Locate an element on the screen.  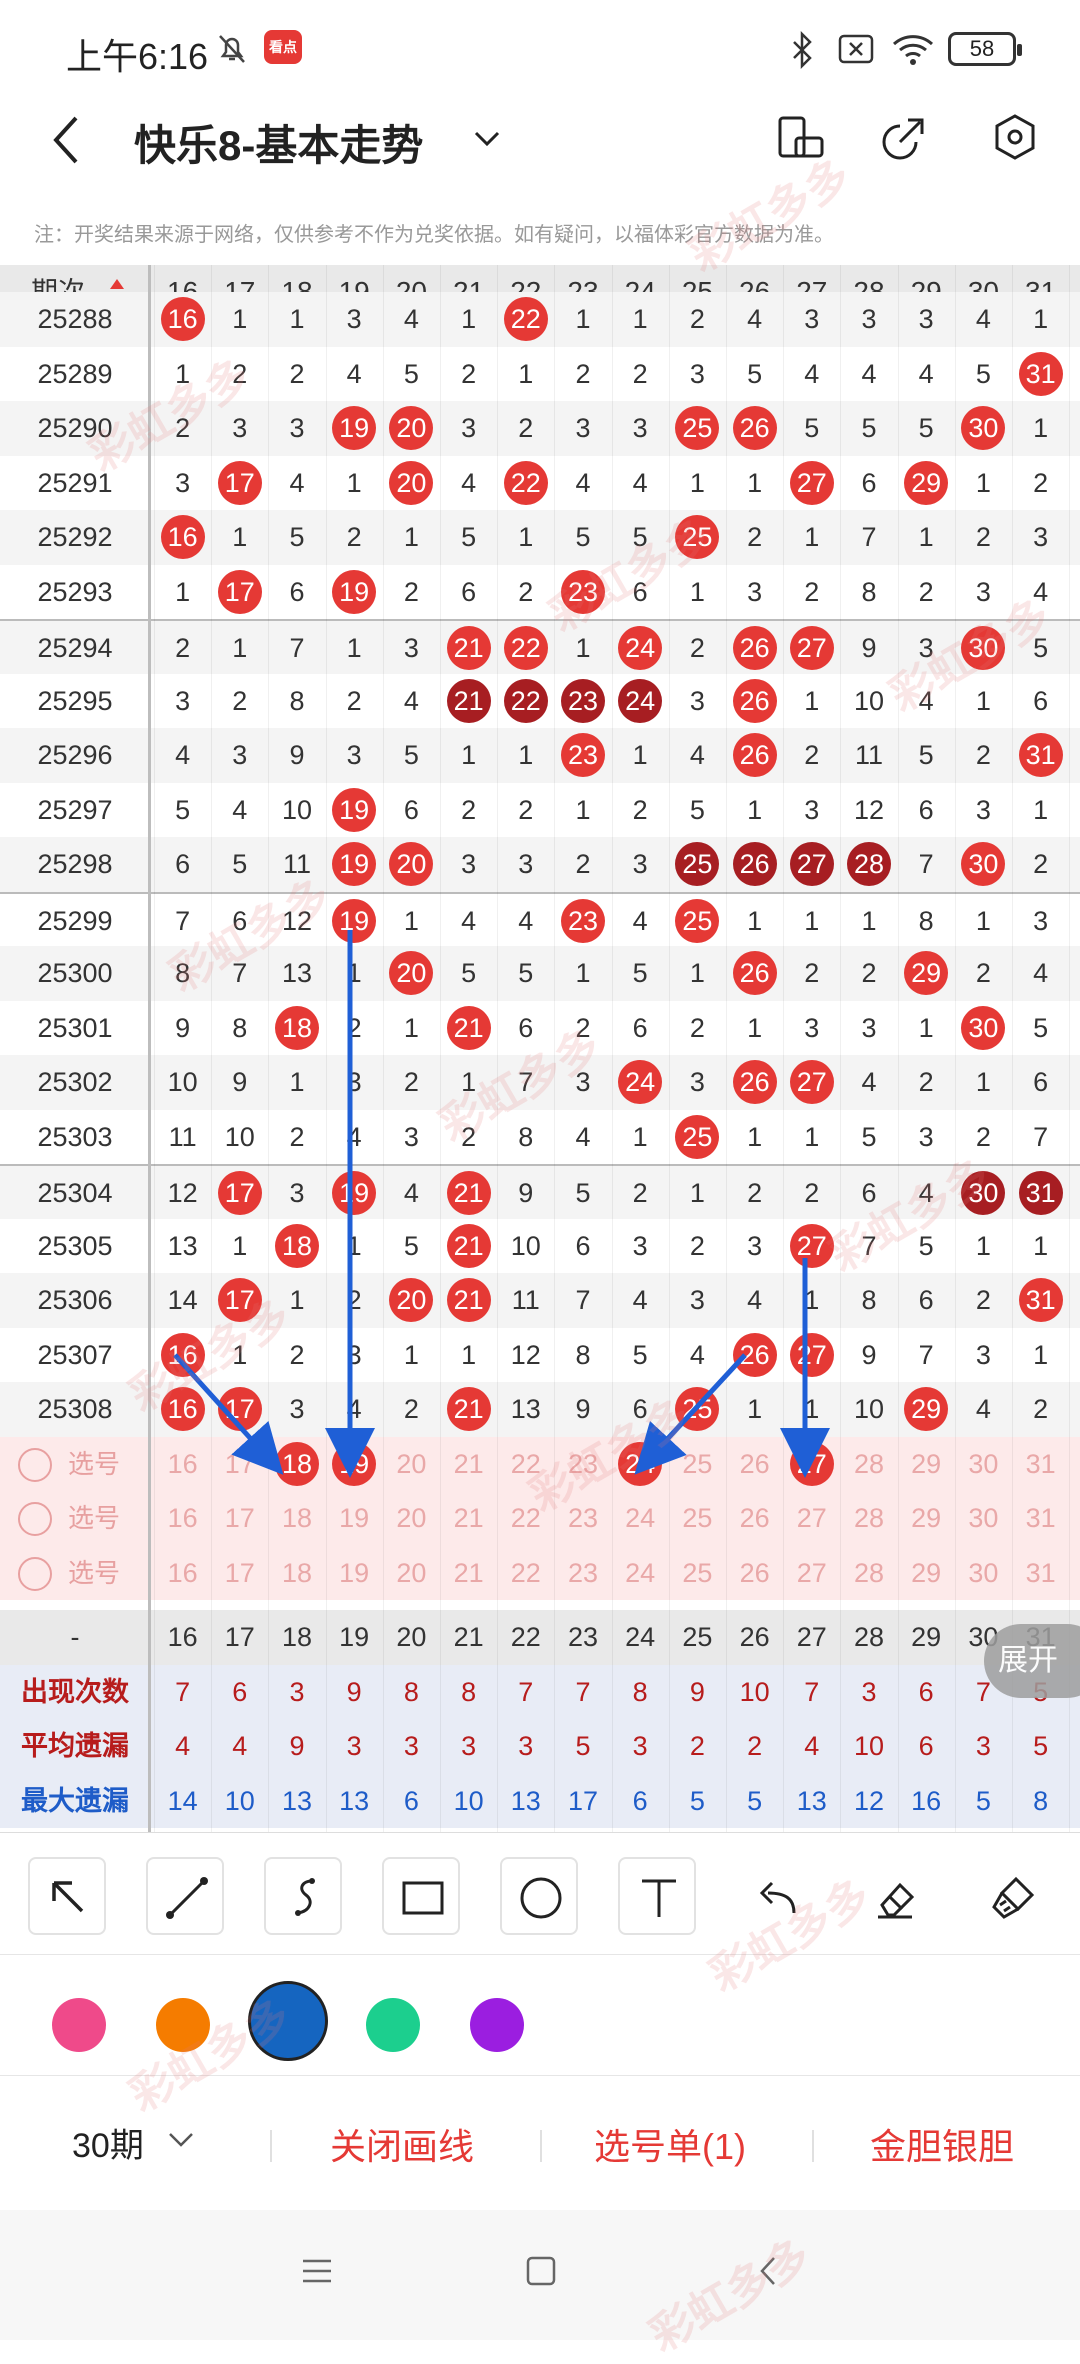
color-pink is located at coordinates (79, 2025).